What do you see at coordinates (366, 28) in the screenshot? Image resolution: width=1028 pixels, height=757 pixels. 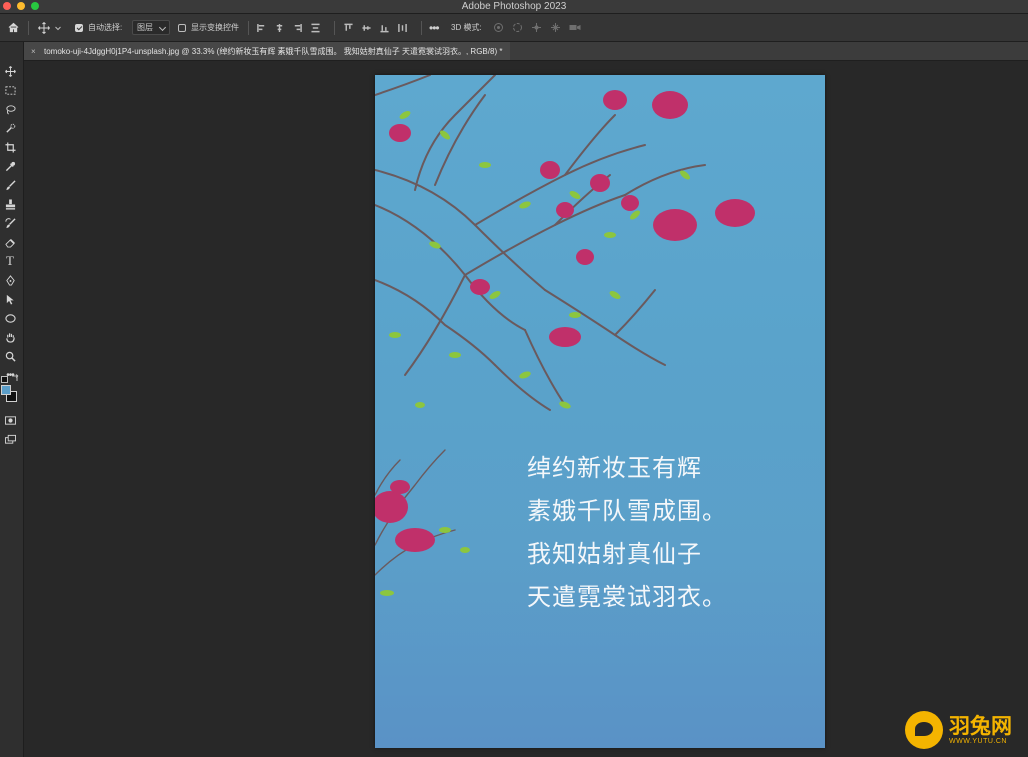 I see `align-middle-icon` at bounding box center [366, 28].